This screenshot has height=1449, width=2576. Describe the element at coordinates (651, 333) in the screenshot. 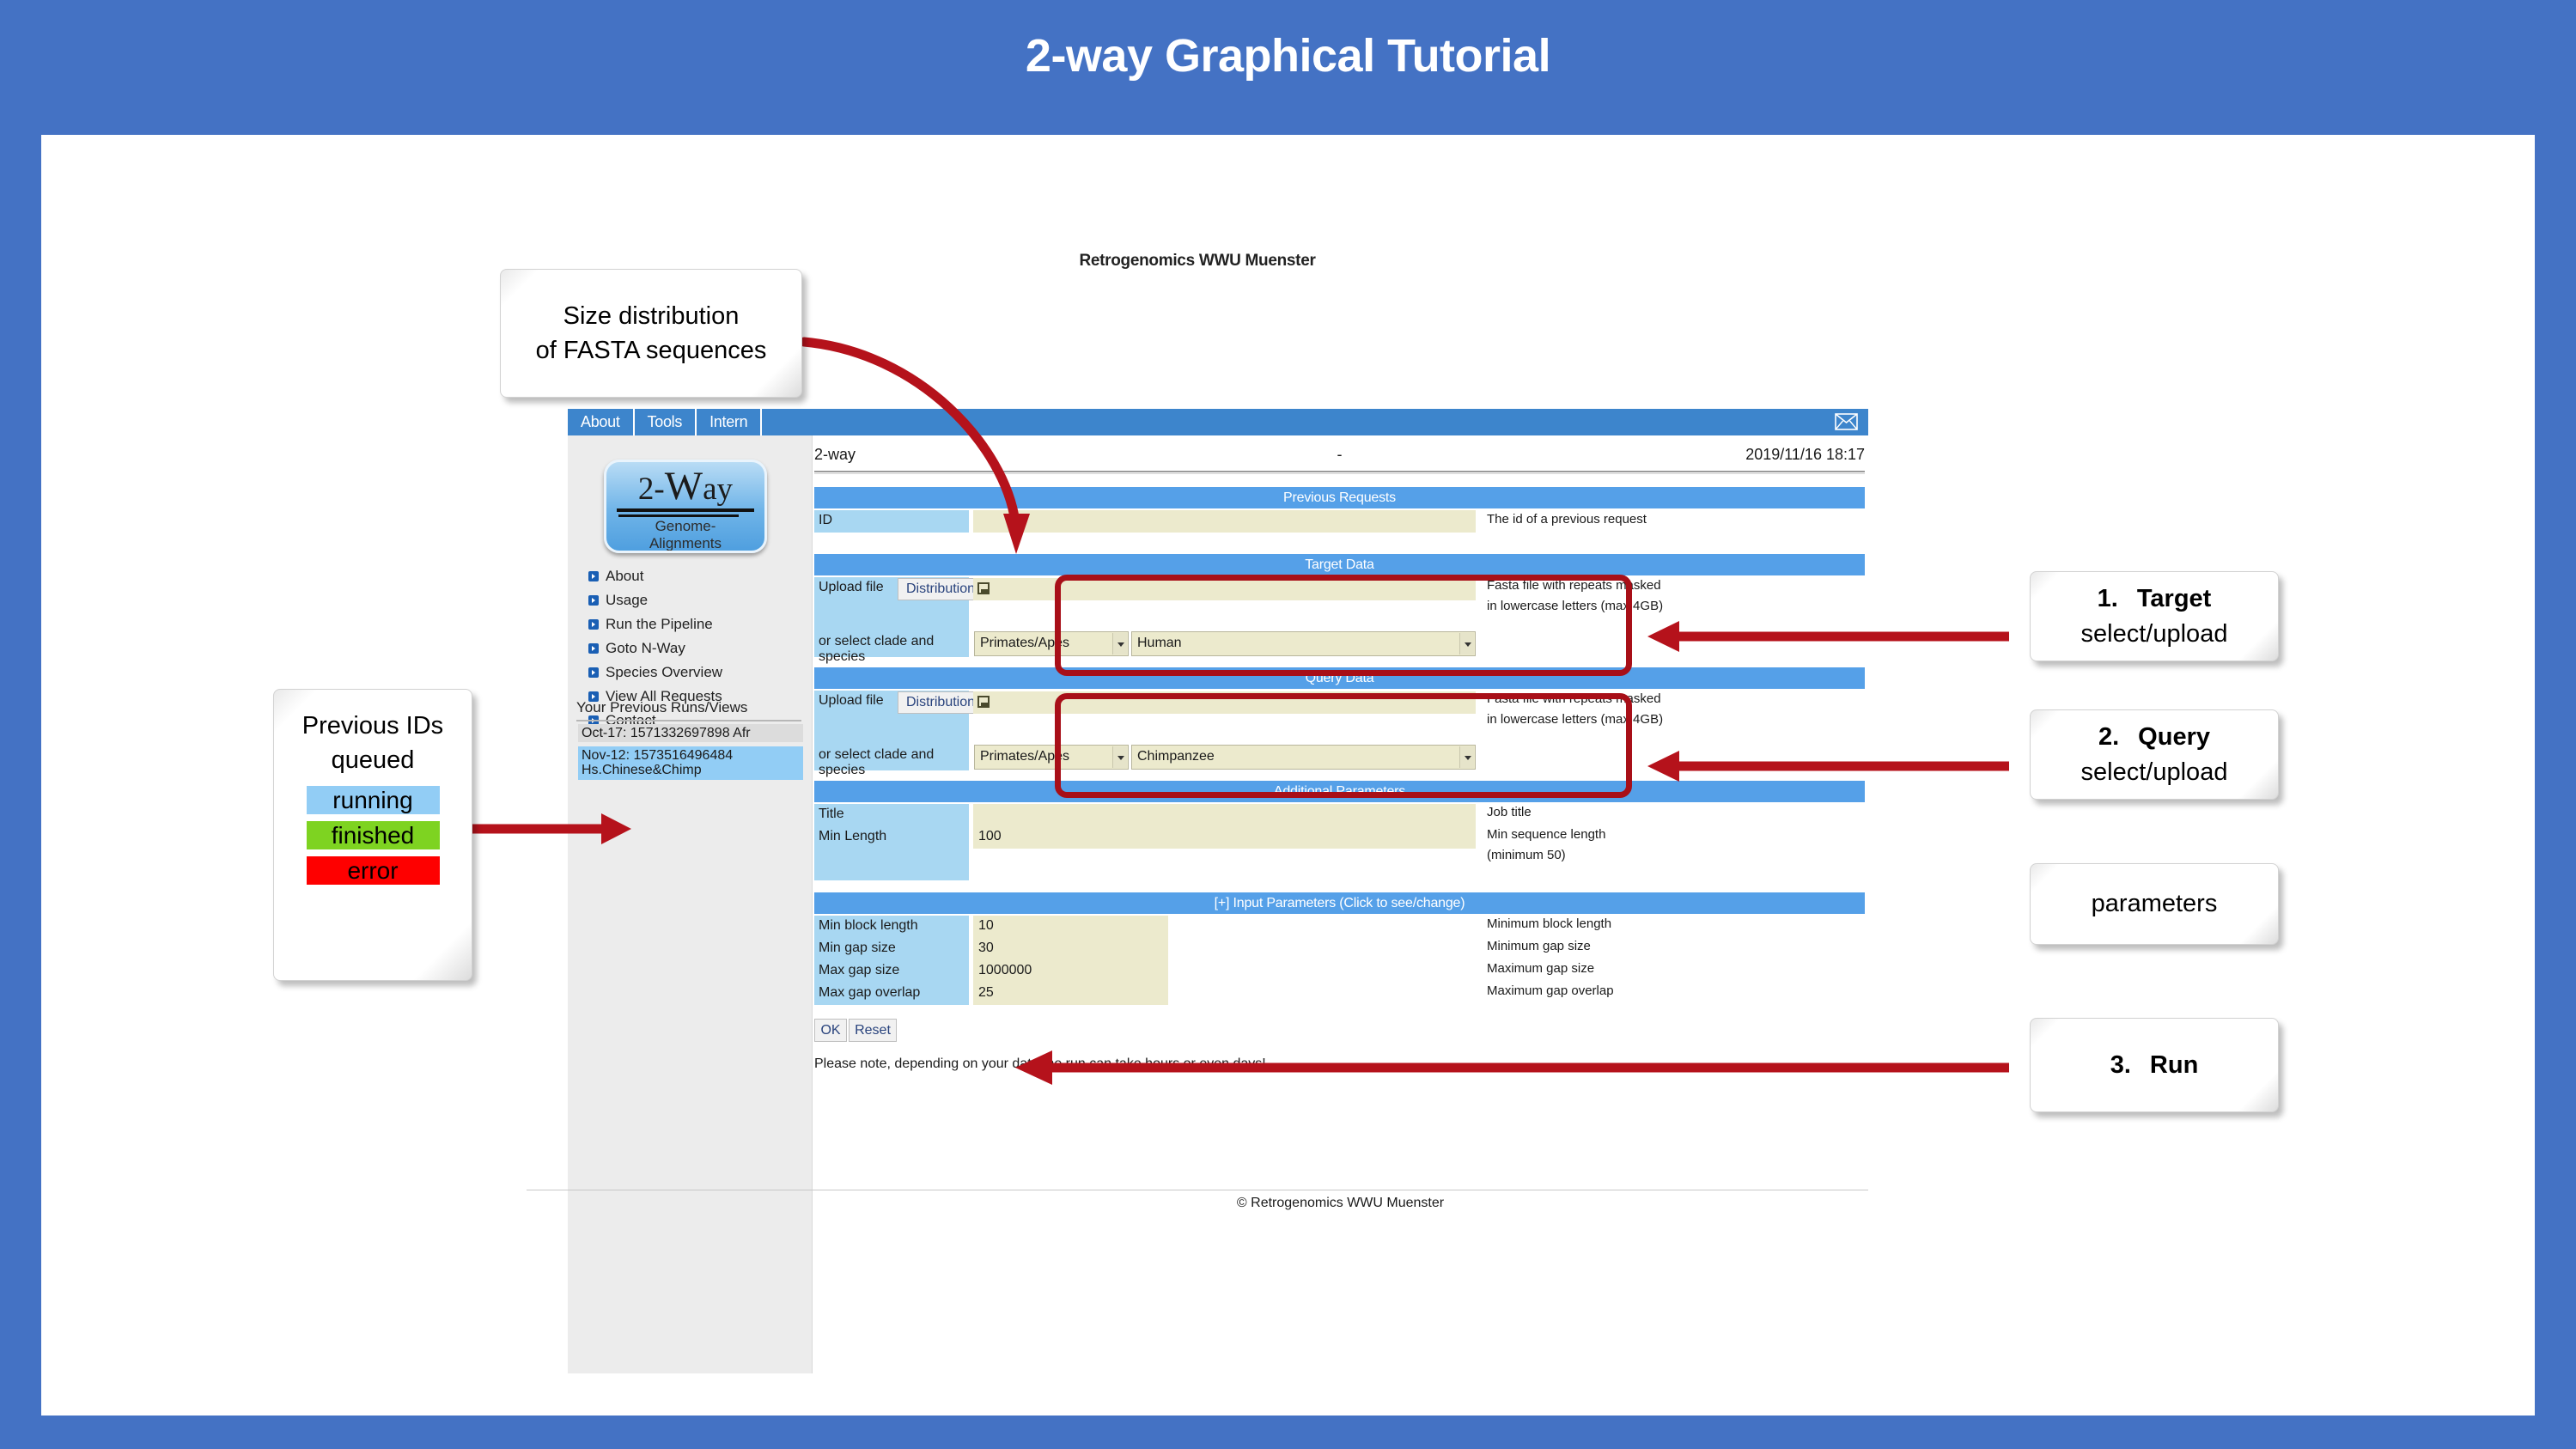

I see `callout-size-distribution: Size distribution of FASTA sequences` at that location.